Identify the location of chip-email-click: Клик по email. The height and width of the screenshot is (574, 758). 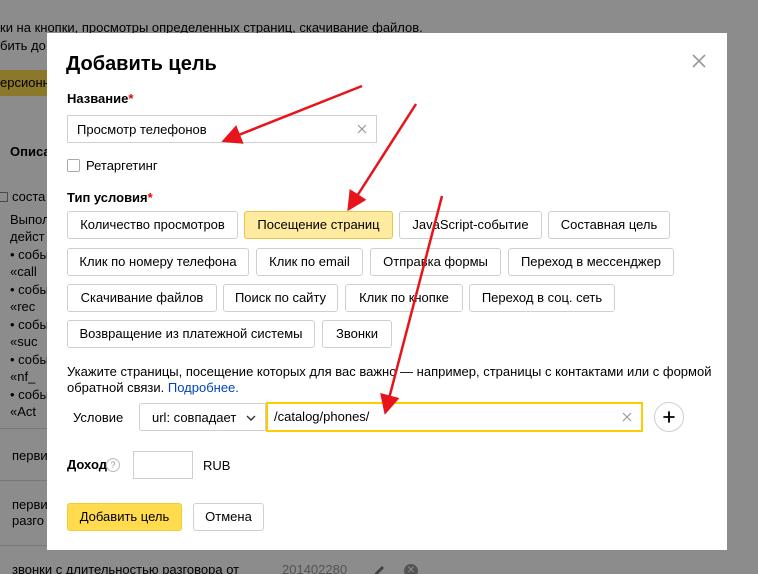
(309, 262).